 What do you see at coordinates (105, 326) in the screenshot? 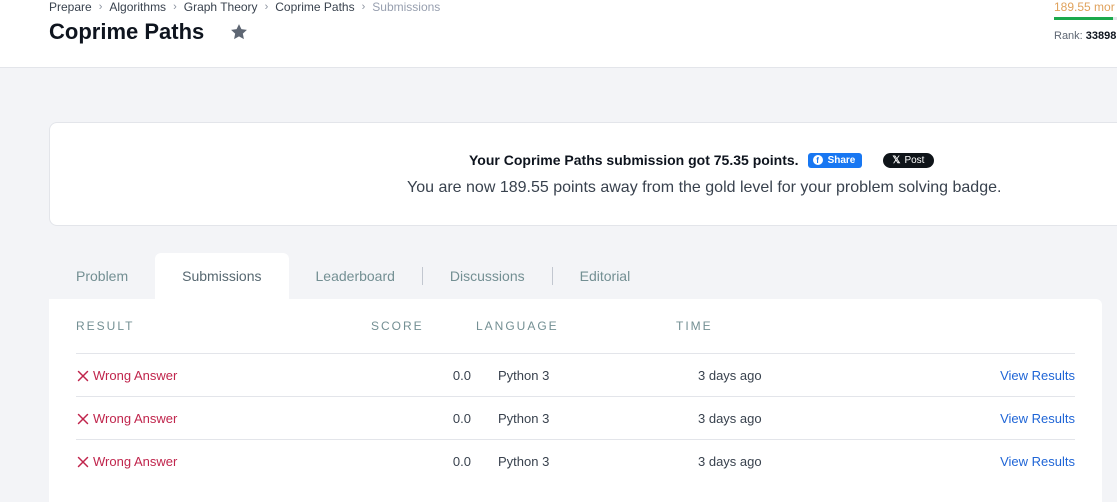
I see `column-header-result: RESULT` at bounding box center [105, 326].